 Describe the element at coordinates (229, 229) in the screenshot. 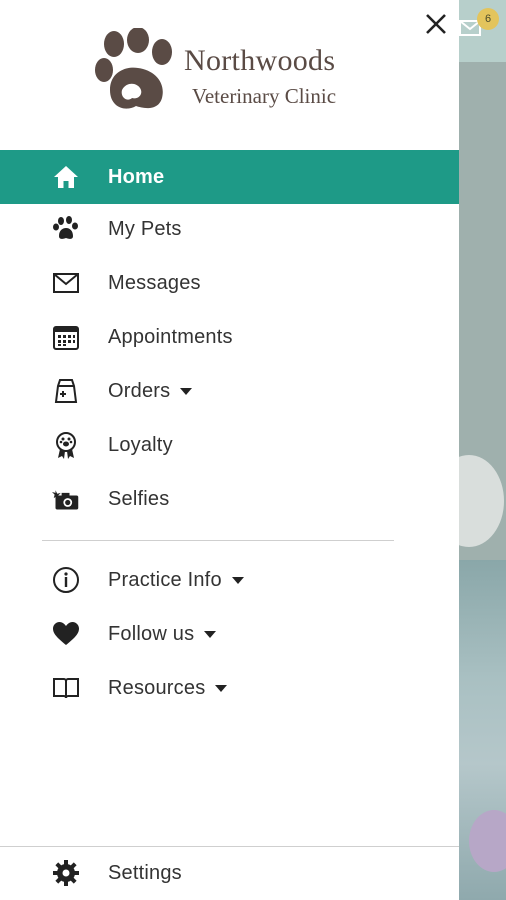

I see `menu-item-my-pets: My Pets` at that location.